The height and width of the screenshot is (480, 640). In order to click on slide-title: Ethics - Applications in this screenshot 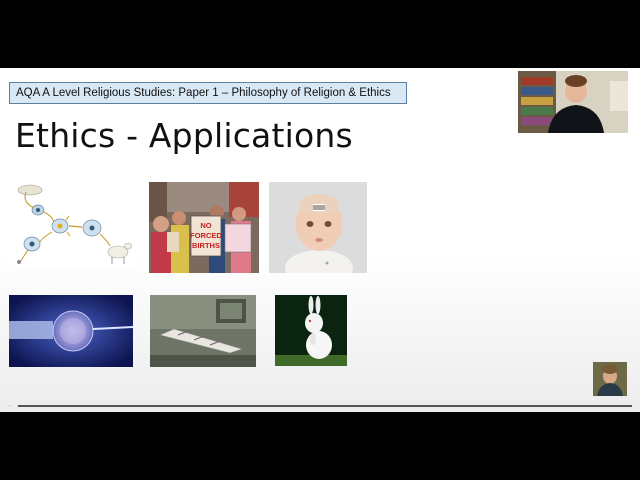, I will do `click(184, 135)`.